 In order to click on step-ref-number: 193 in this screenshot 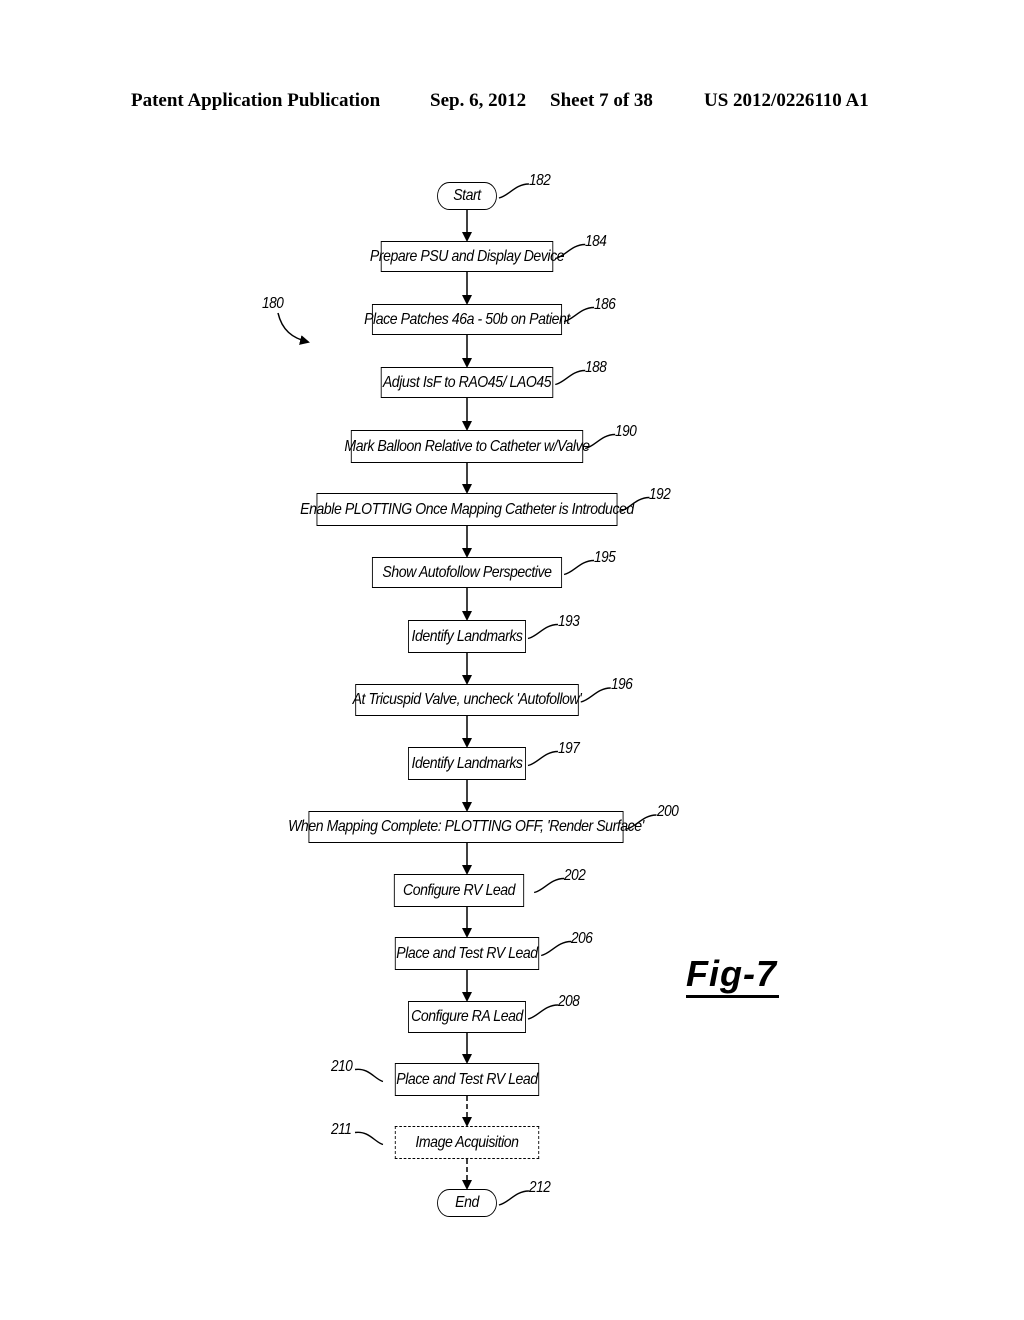, I will do `click(568, 621)`.